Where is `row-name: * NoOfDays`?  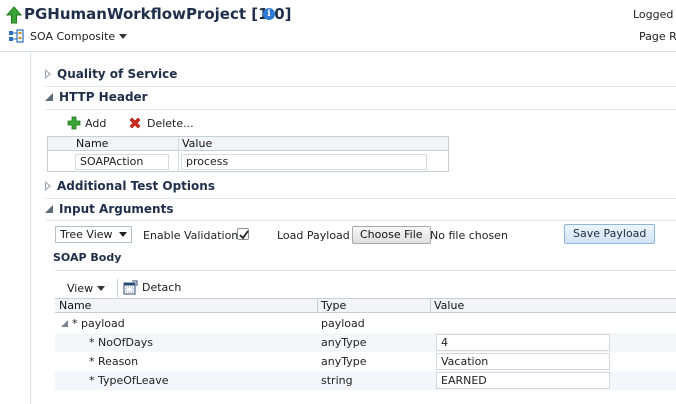 row-name: * NoOfDays is located at coordinates (121, 342).